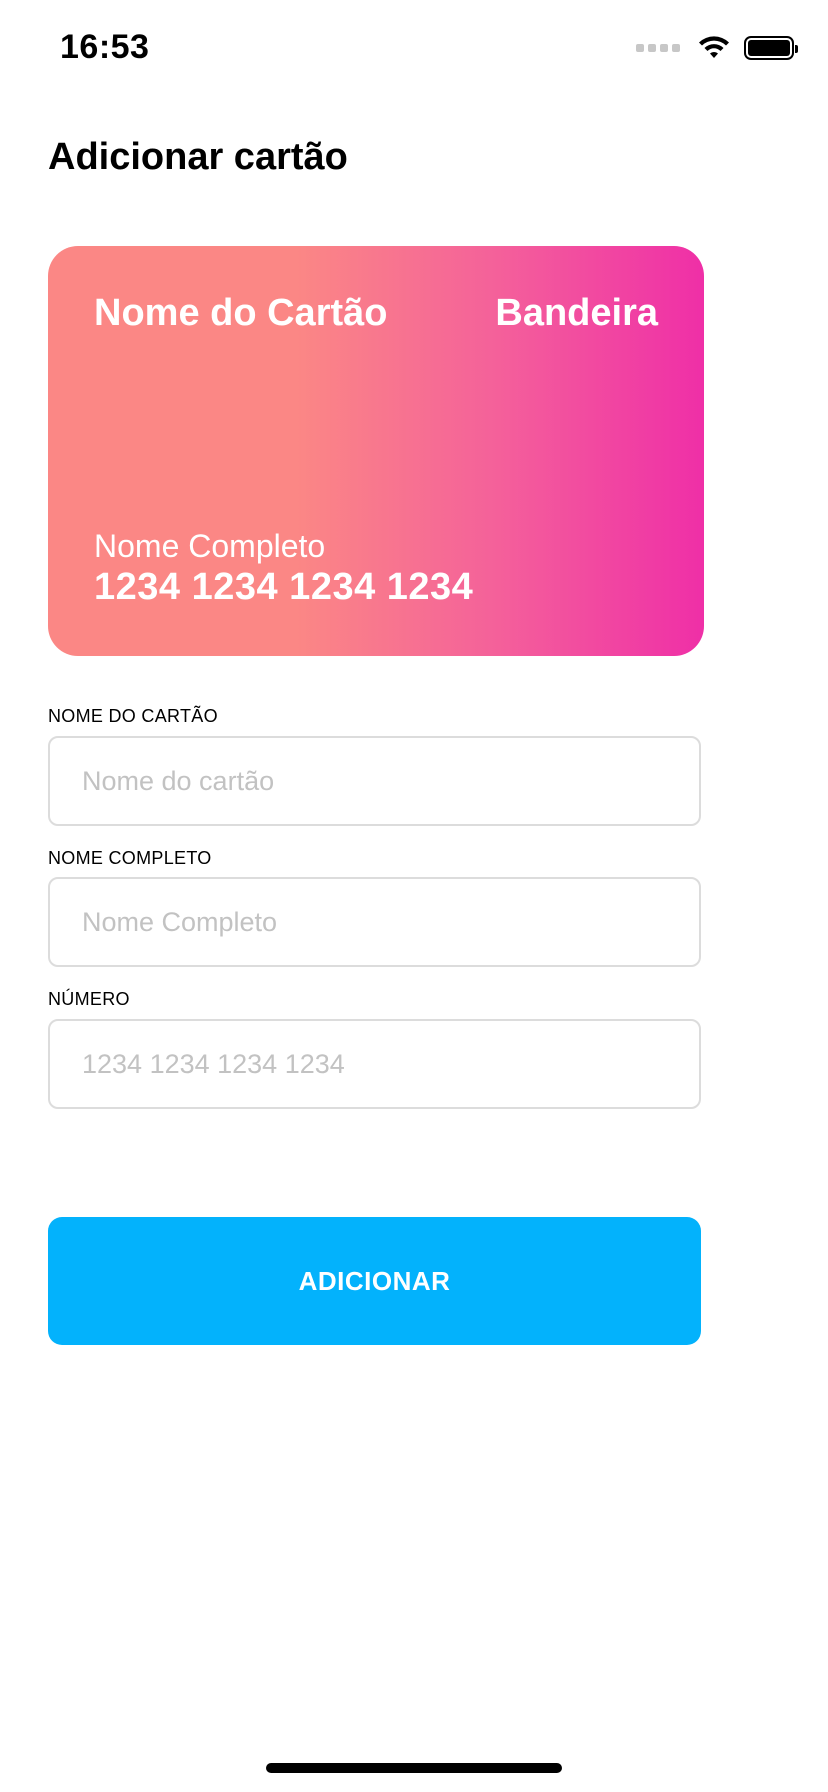 The width and height of the screenshot is (828, 1792). What do you see at coordinates (374, 1064) in the screenshot?
I see `card-number-input` at bounding box center [374, 1064].